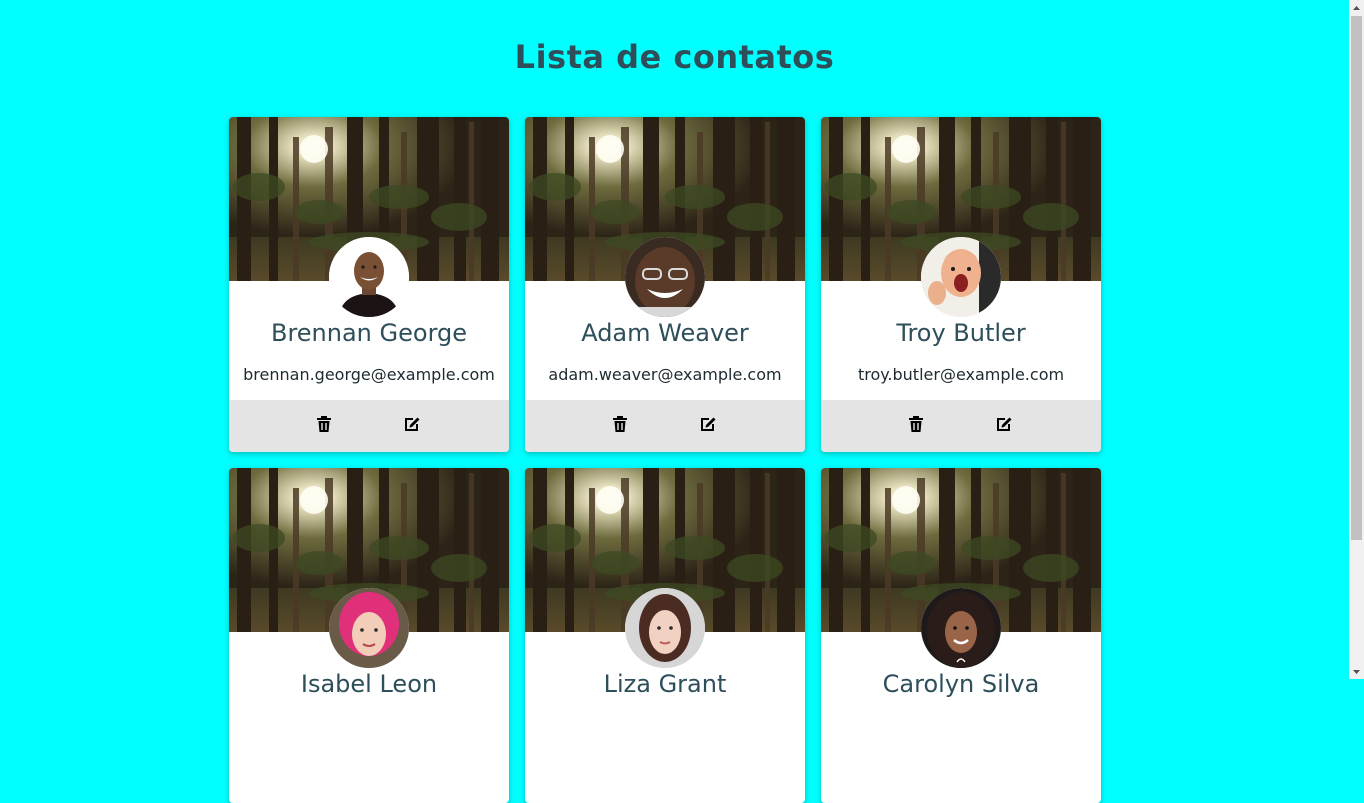 This screenshot has width=1364, height=803. I want to click on contact-card: Adam Weaver adam.weaver@example.com, so click(665, 284).